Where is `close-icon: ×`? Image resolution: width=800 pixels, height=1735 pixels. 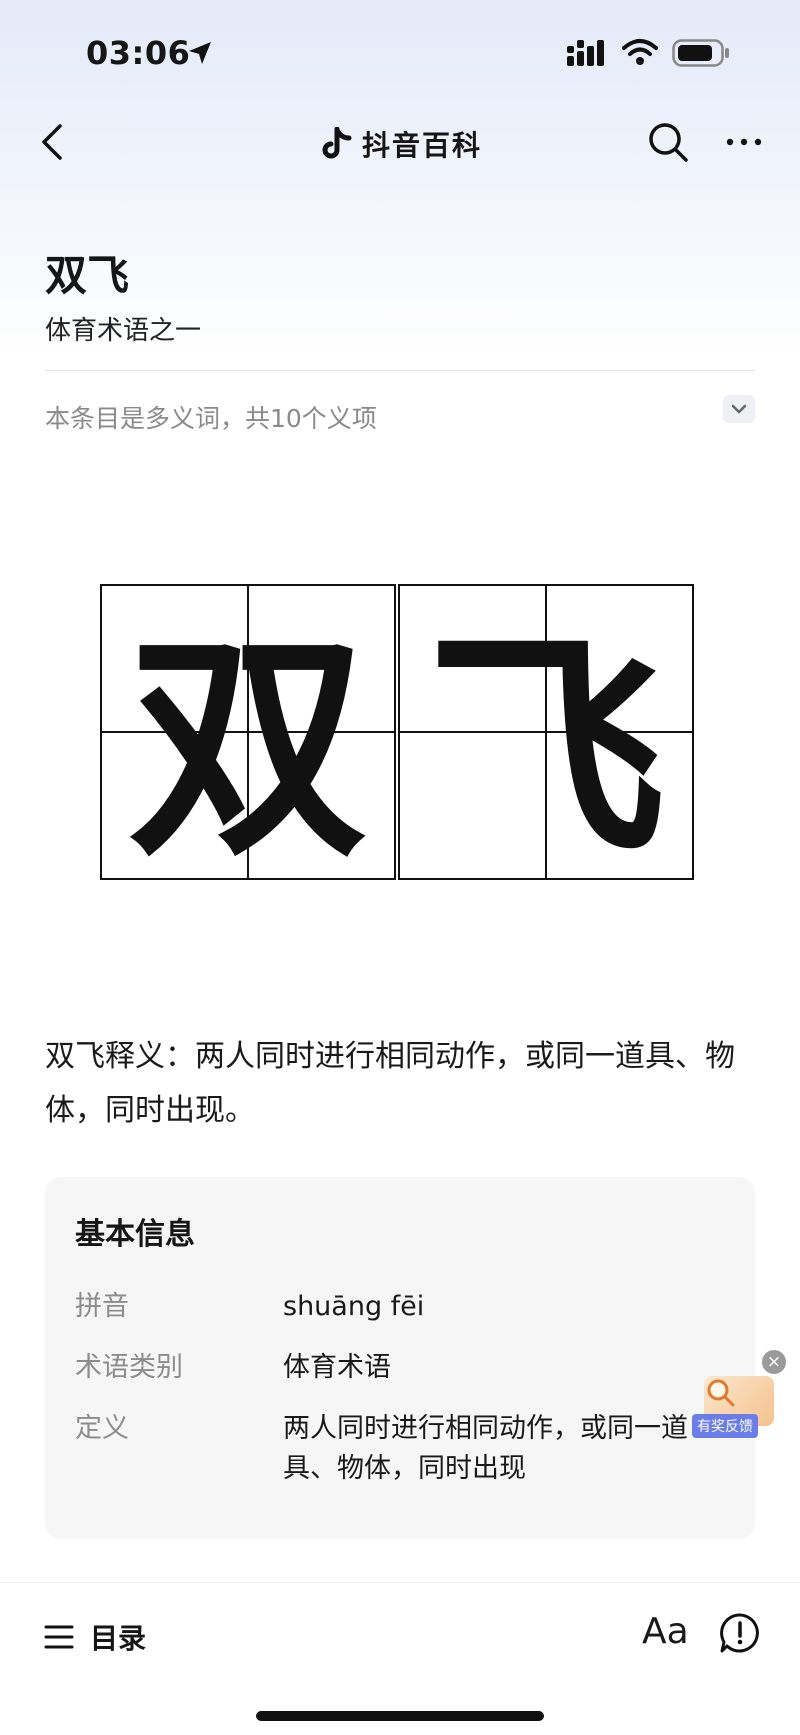
close-icon: × is located at coordinates (774, 1362).